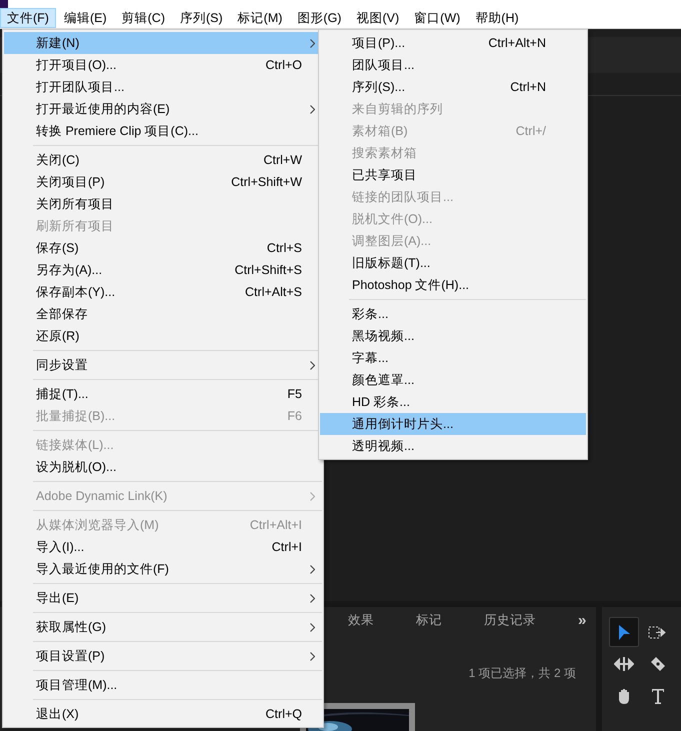  Describe the element at coordinates (658, 632) in the screenshot. I see `dashed-arrow-icon` at that location.